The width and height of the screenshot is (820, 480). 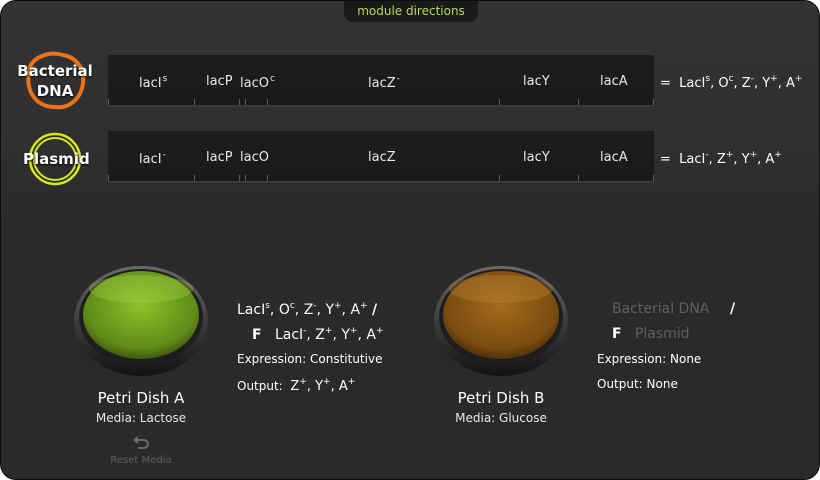 What do you see at coordinates (307, 309) in the screenshot?
I see `dish-a-genotype-line1: LacIs, Oc, Z-, Y+, A+ /` at bounding box center [307, 309].